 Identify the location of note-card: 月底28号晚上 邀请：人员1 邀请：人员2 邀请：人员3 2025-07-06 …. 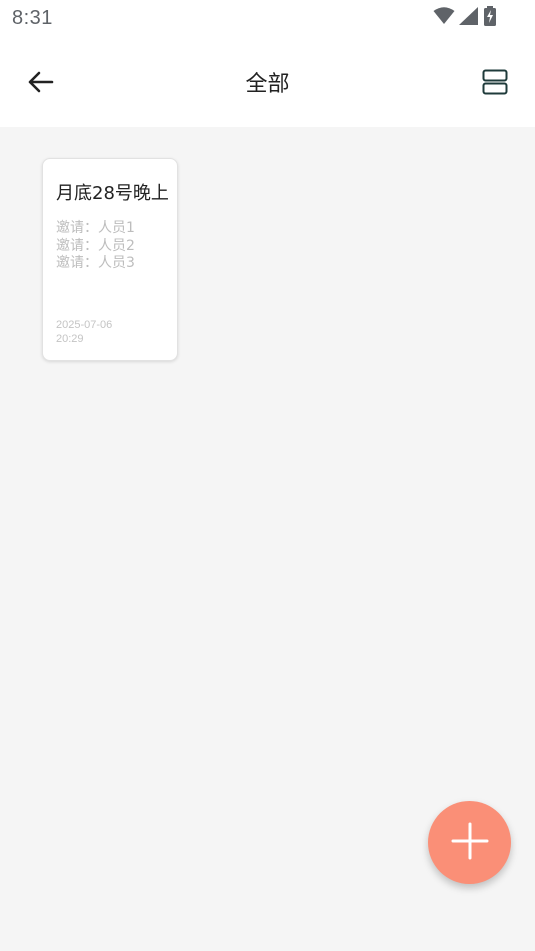
(110, 259).